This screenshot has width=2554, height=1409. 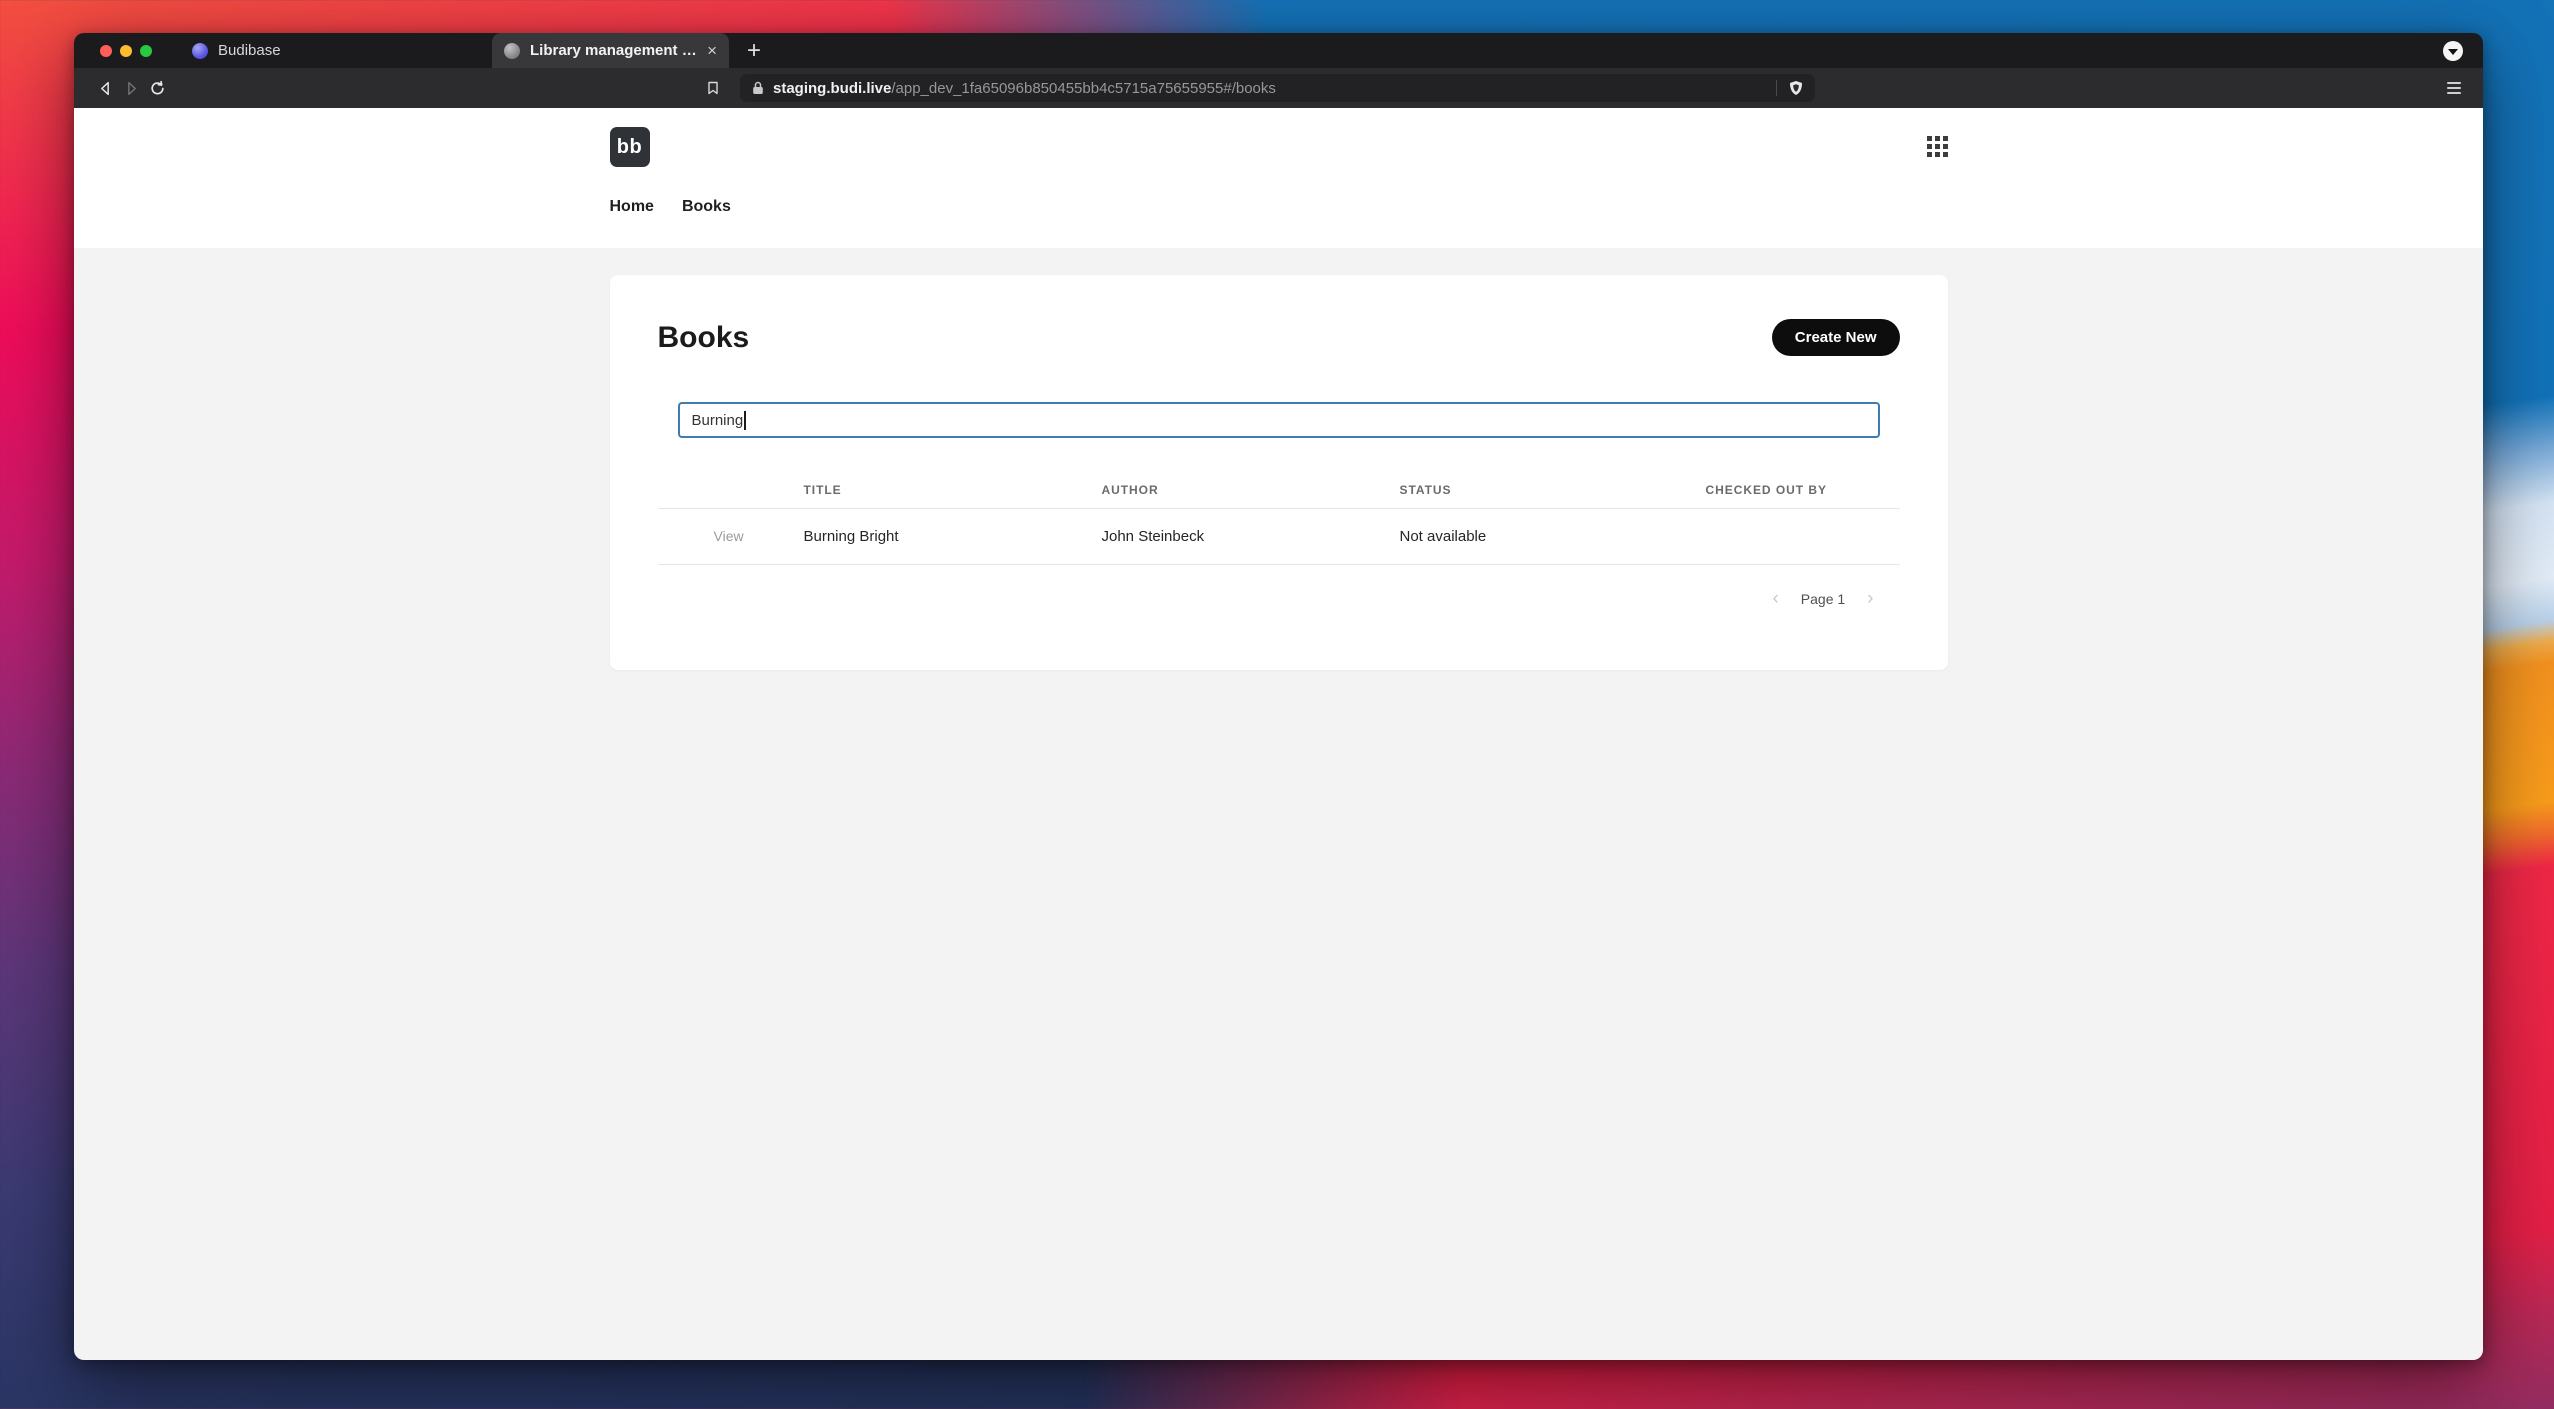 What do you see at coordinates (512, 50) in the screenshot?
I see `app-favicon-icon` at bounding box center [512, 50].